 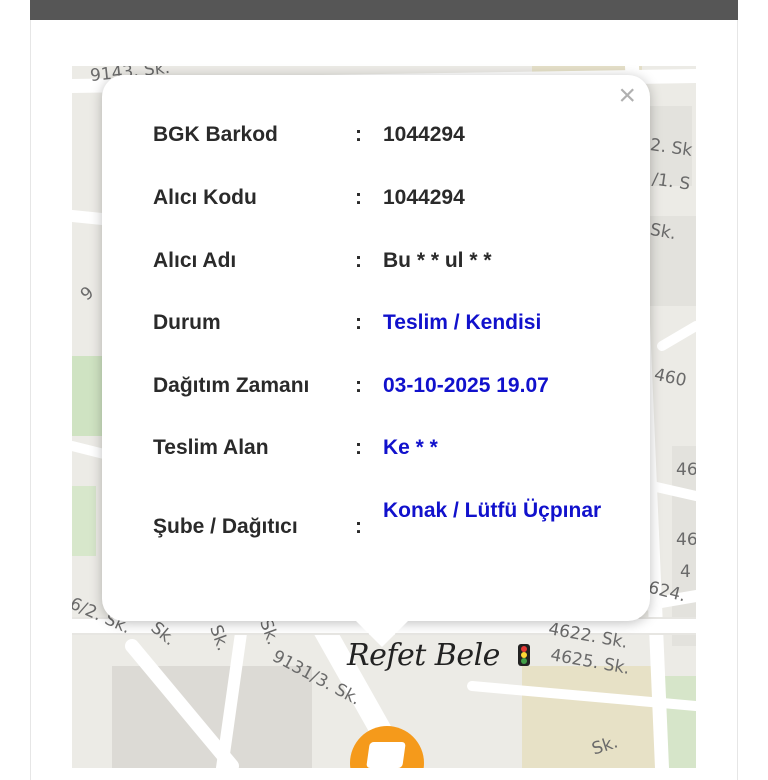 What do you see at coordinates (466, 385) in the screenshot?
I see `row-value: 03-10-2025 19.07` at bounding box center [466, 385].